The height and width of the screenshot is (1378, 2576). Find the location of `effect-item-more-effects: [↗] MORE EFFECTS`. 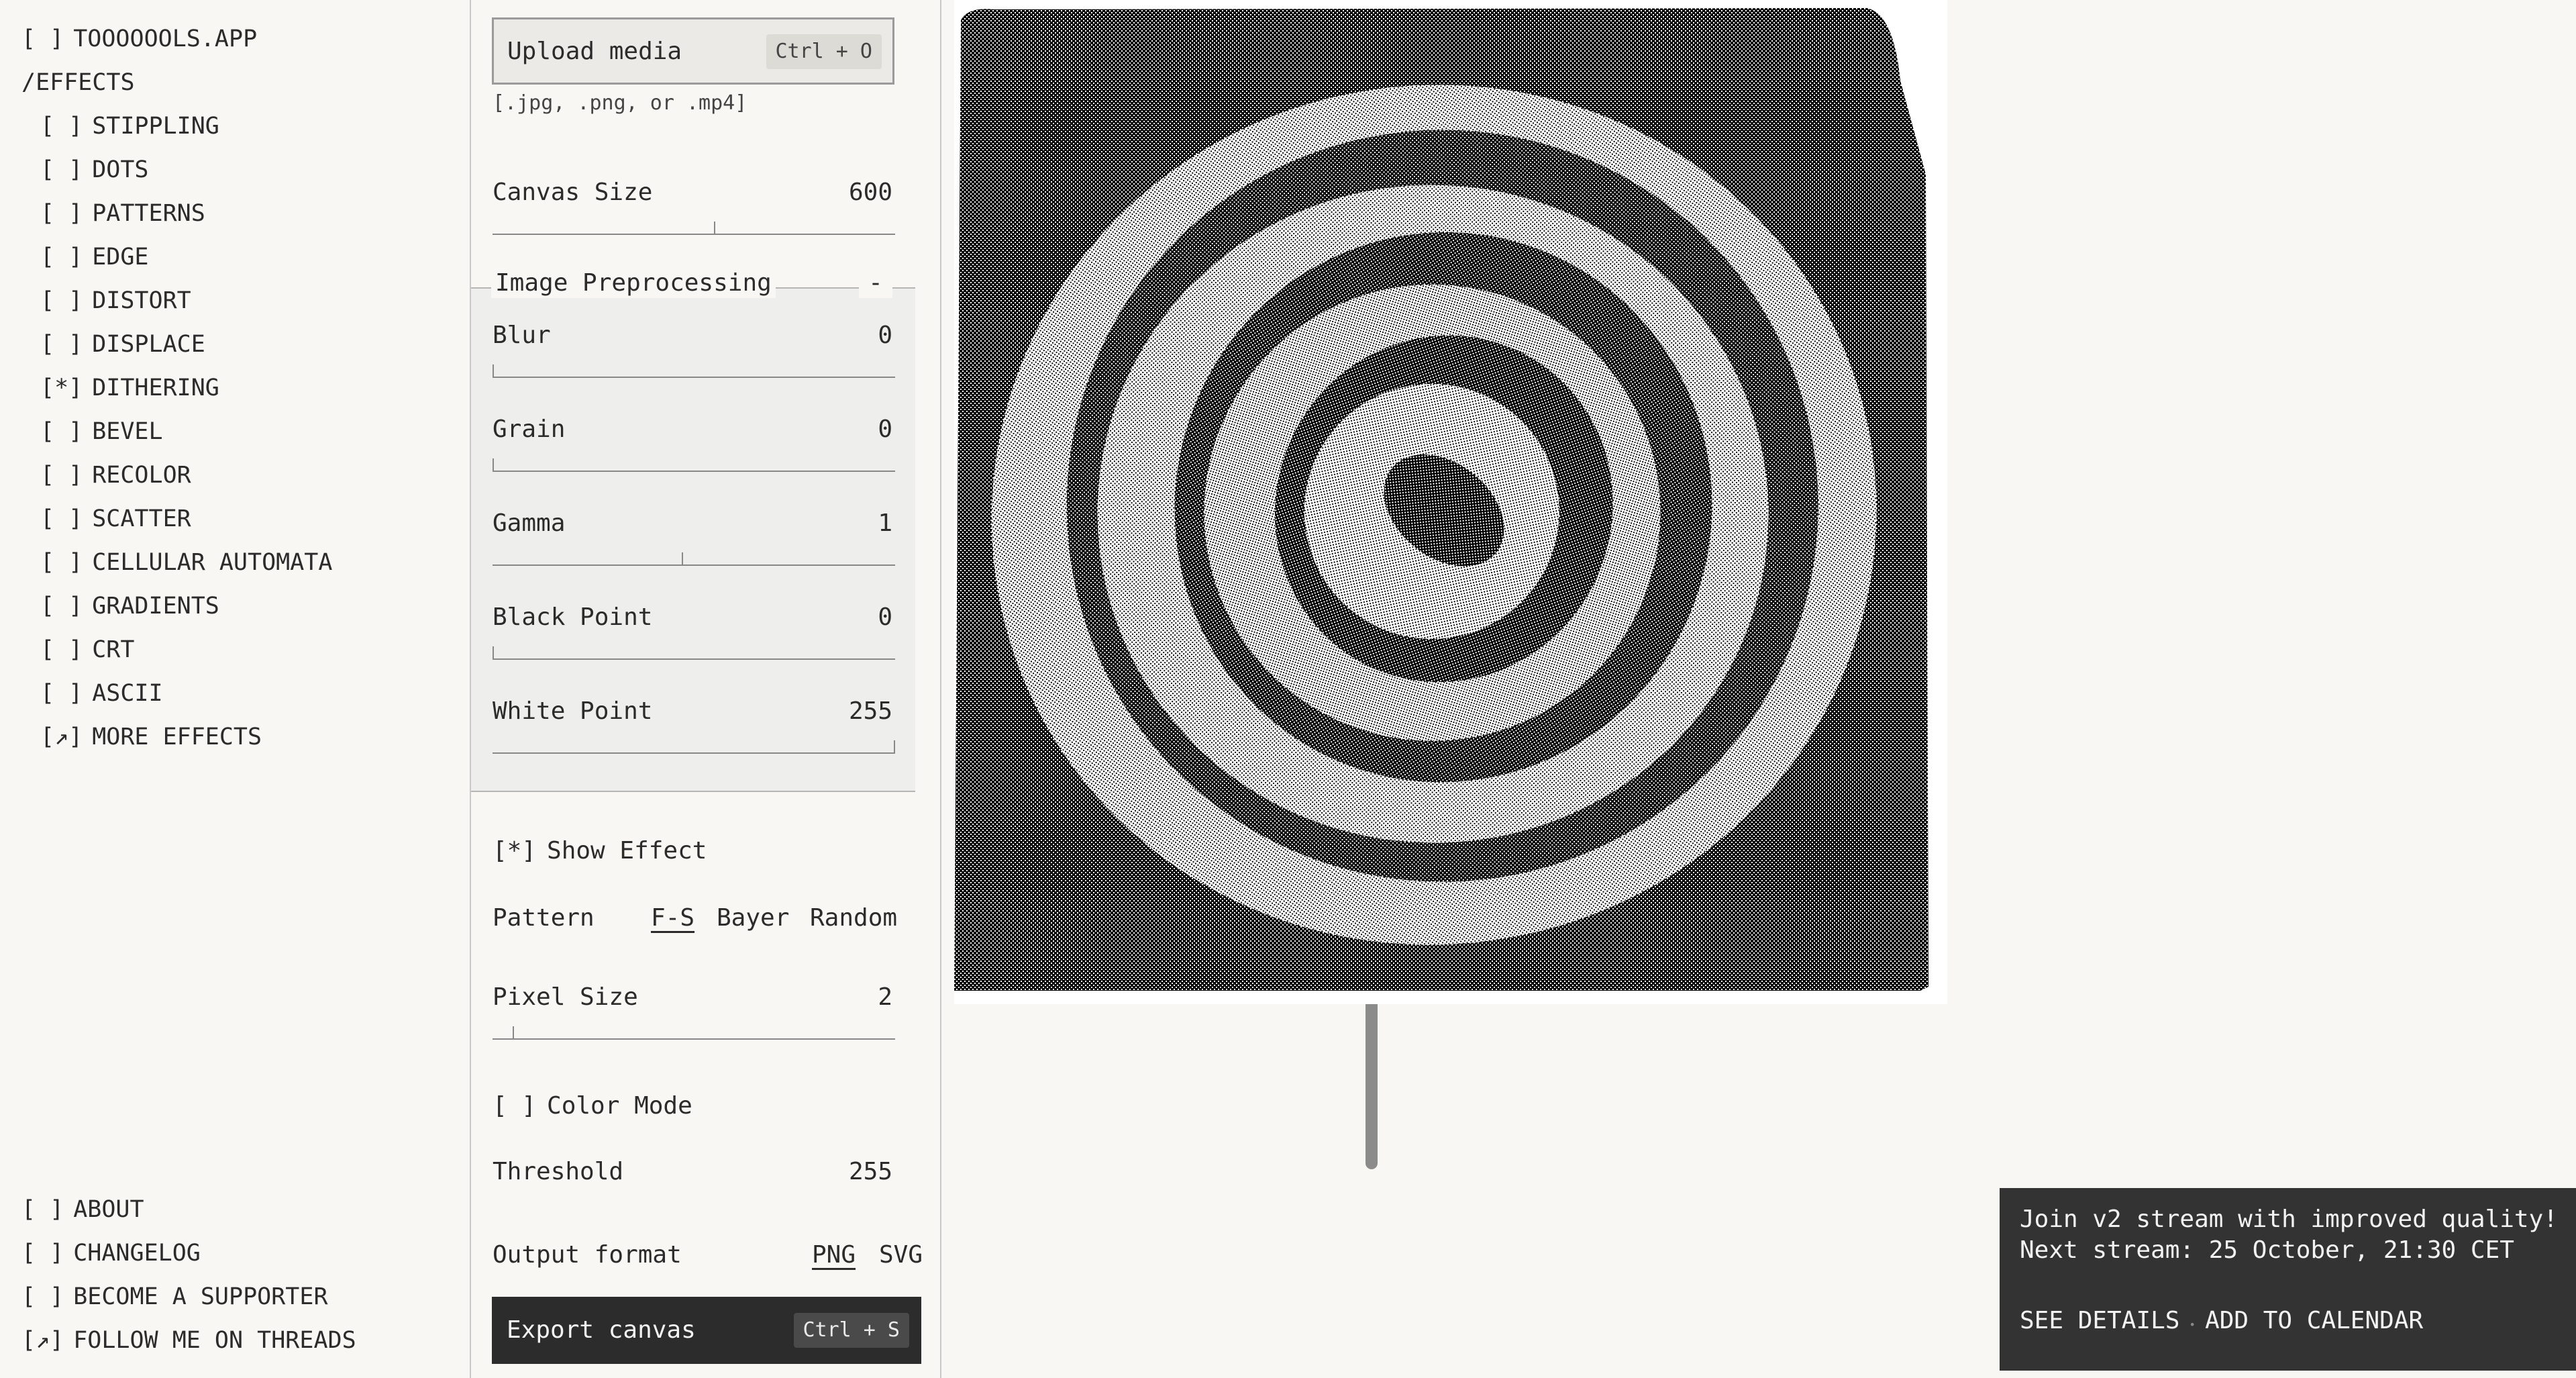

effect-item-more-effects: [↗] MORE EFFECTS is located at coordinates (151, 737).